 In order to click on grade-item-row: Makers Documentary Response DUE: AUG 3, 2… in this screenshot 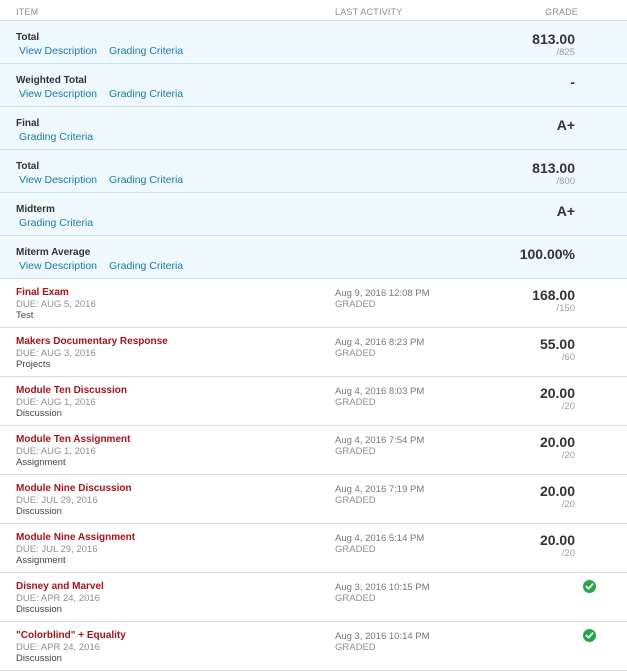, I will do `click(313, 352)`.